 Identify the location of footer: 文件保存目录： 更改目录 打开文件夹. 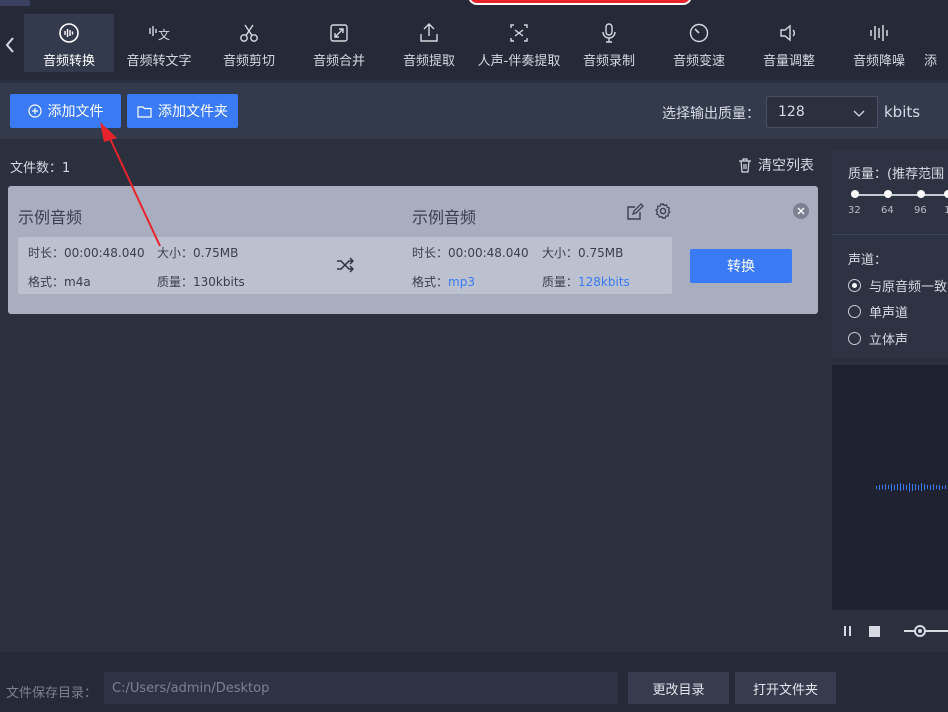
(474, 682).